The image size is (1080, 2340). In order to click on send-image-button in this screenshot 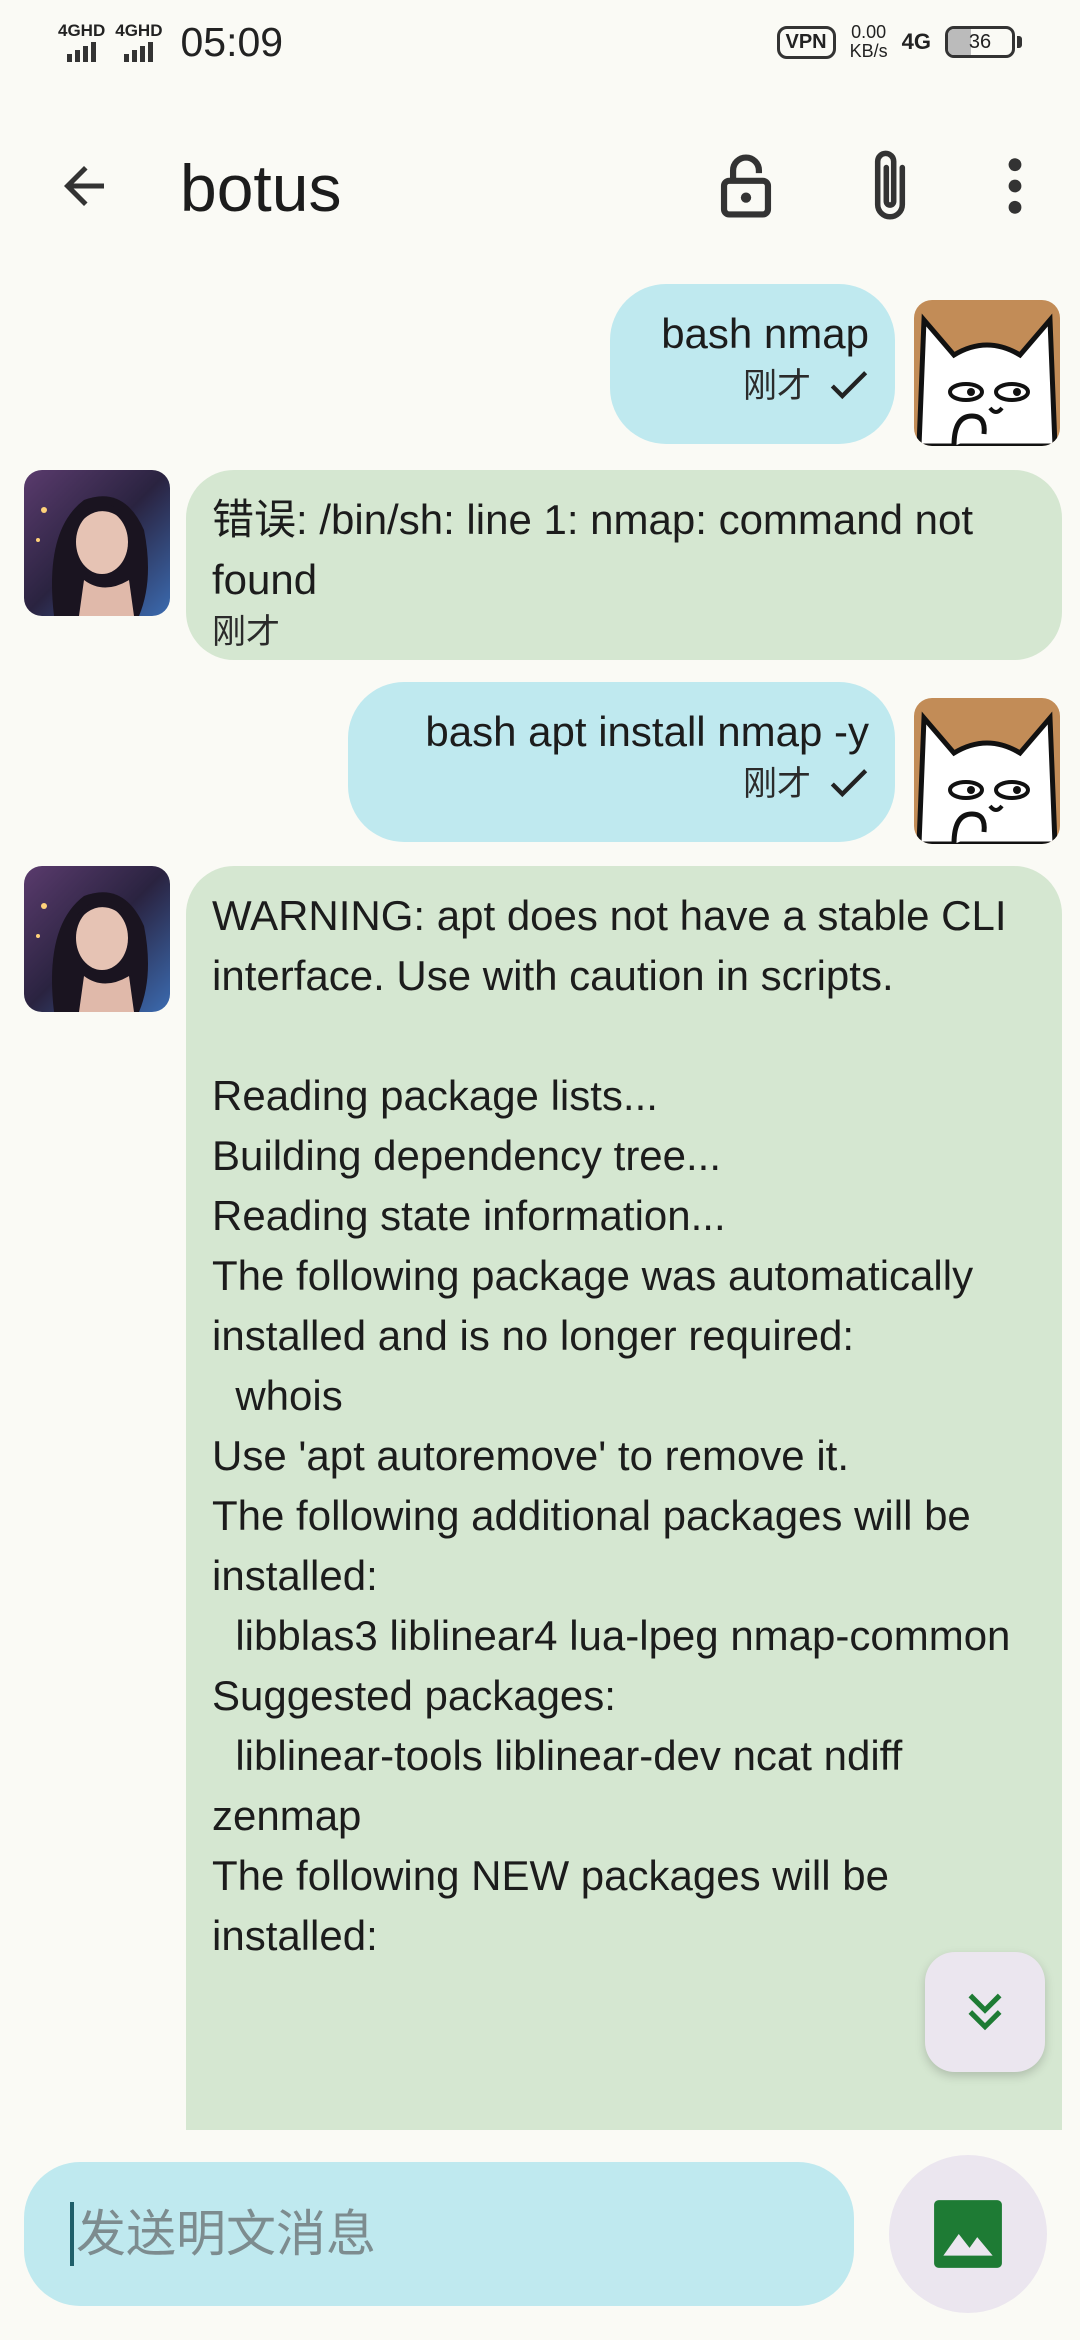, I will do `click(968, 2234)`.